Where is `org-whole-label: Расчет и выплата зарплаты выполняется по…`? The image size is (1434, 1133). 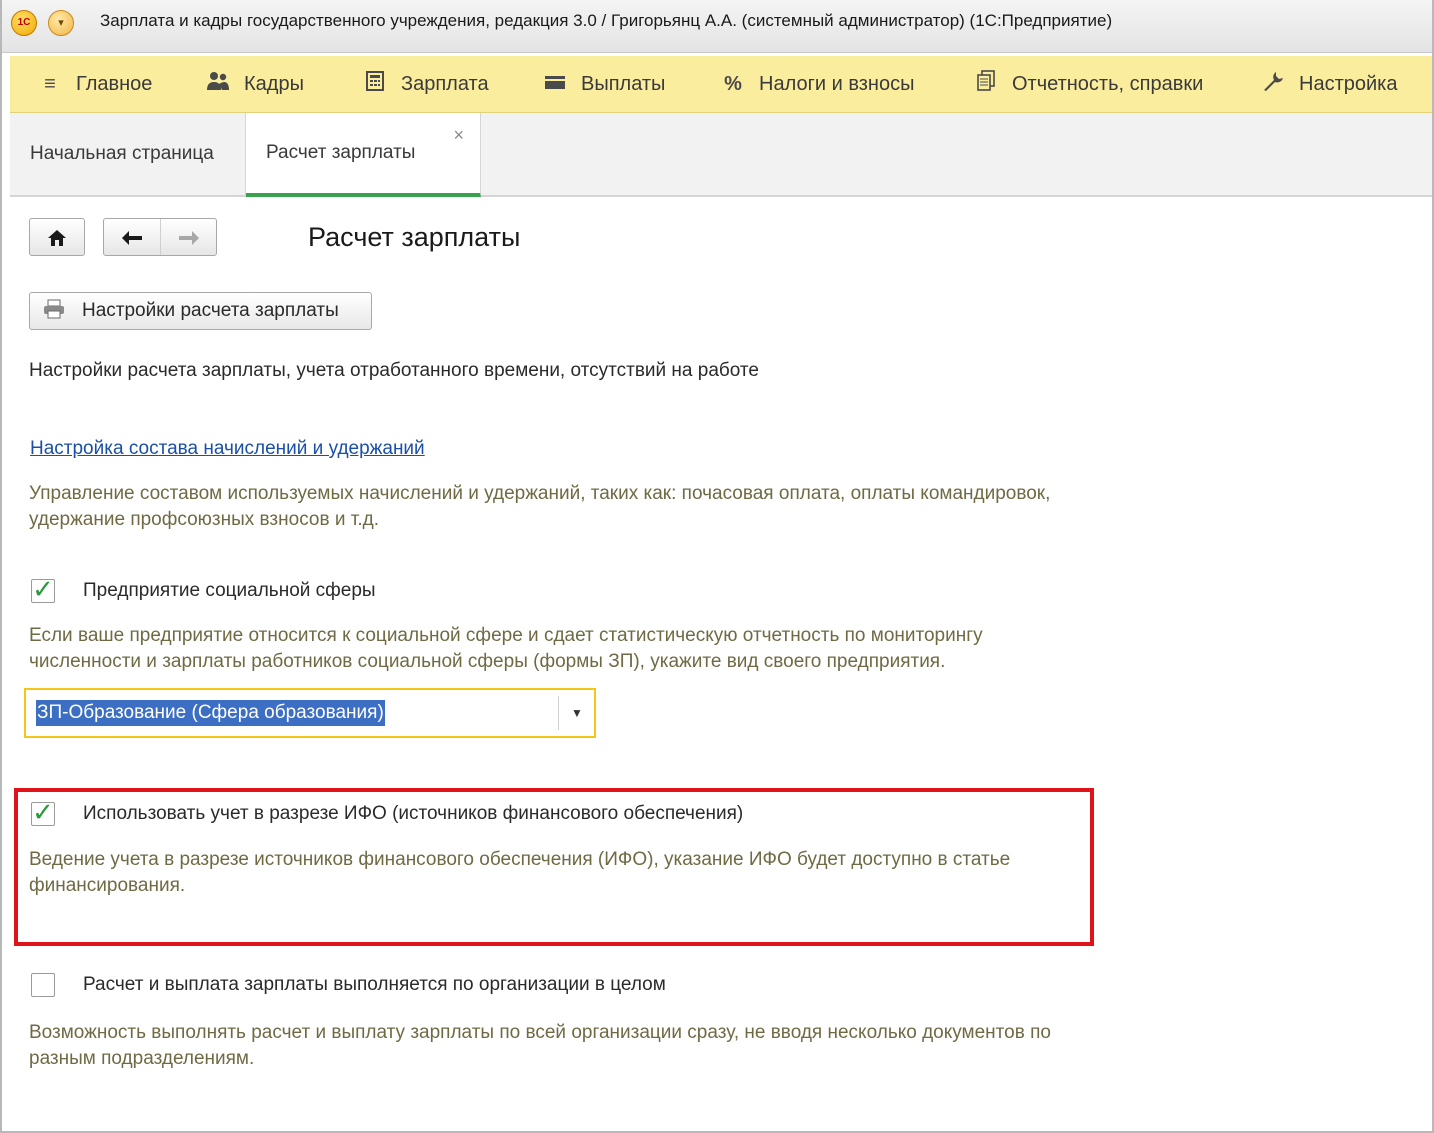
org-whole-label: Расчет и выплата зарплаты выполняется по… is located at coordinates (374, 984).